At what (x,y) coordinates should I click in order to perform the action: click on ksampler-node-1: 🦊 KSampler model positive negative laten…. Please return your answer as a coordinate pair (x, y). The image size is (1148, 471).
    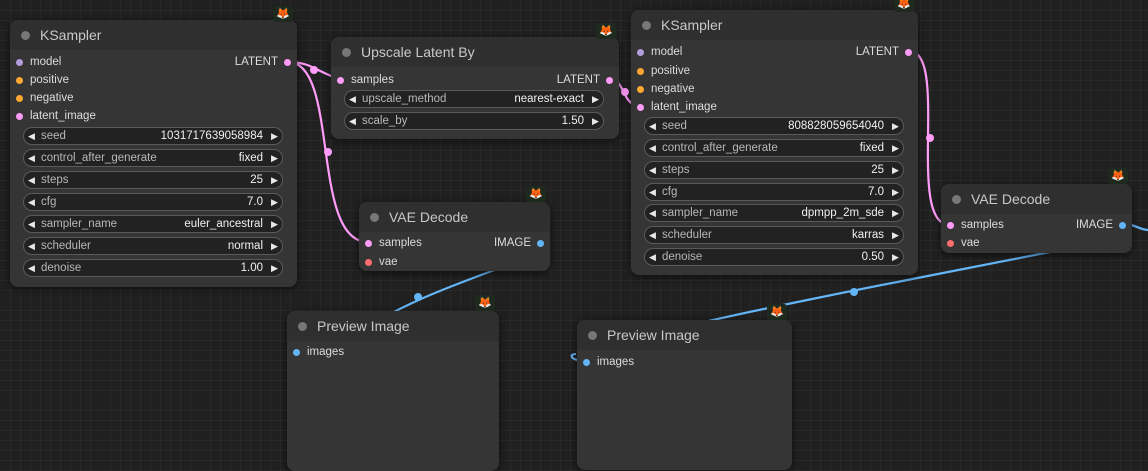
    Looking at the image, I should click on (153, 146).